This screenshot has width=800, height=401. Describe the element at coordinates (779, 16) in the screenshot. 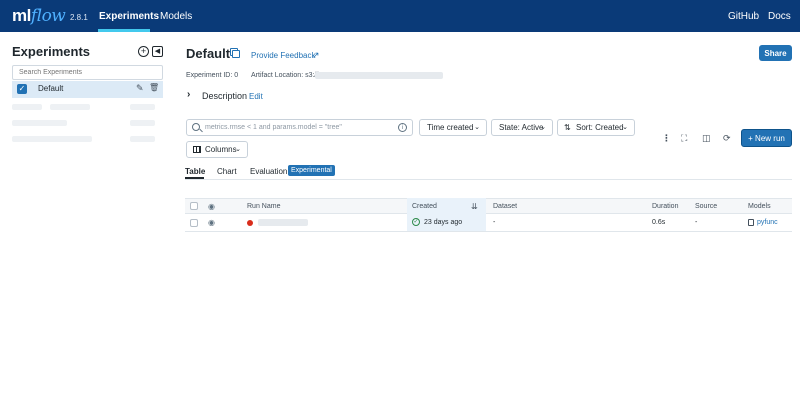

I see `nav-docs: Docs` at that location.